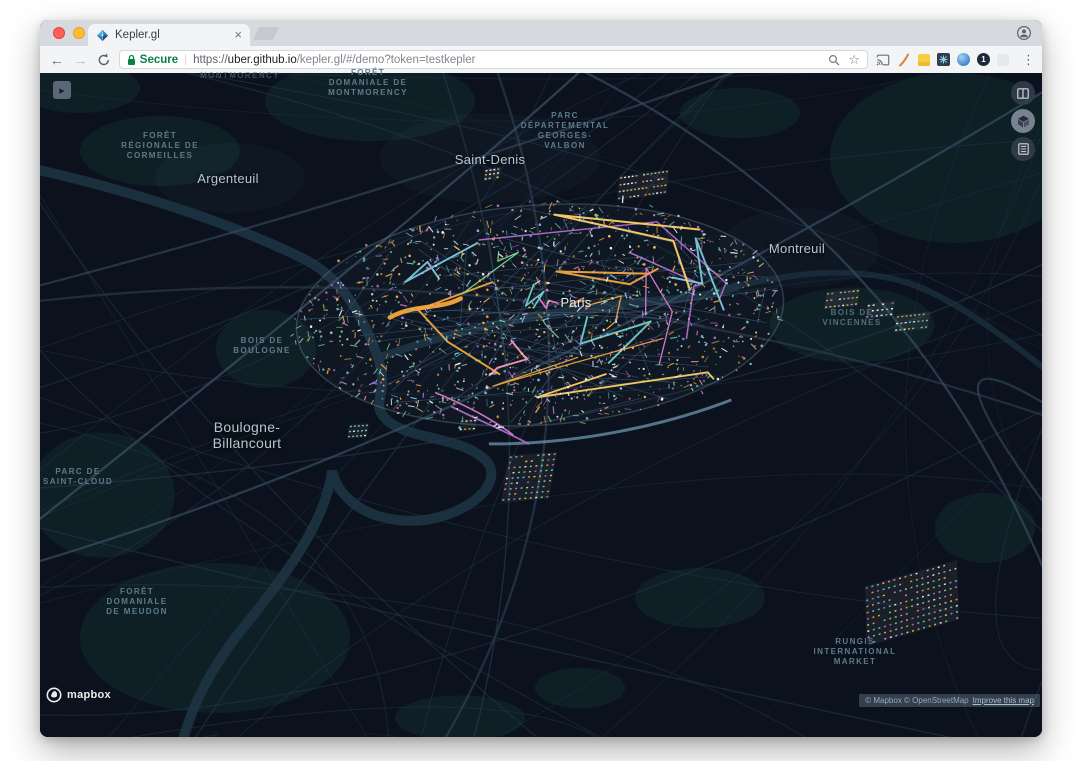  What do you see at coordinates (963, 59) in the screenshot?
I see `globe-extension-icon` at bounding box center [963, 59].